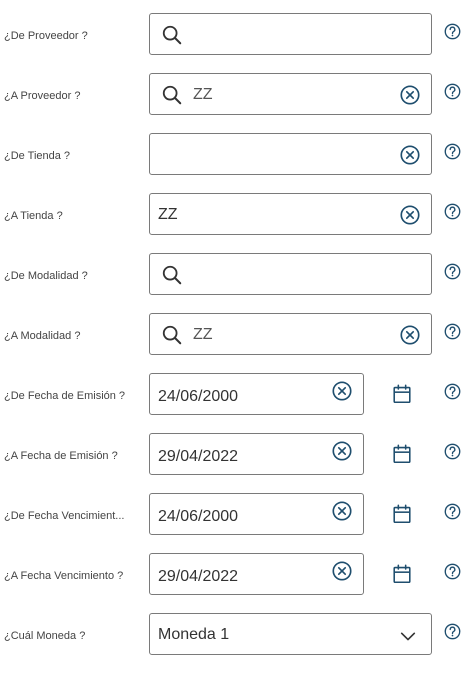 The height and width of the screenshot is (673, 469). What do you see at coordinates (290, 214) in the screenshot?
I see `a-tienda-input: ZZ` at bounding box center [290, 214].